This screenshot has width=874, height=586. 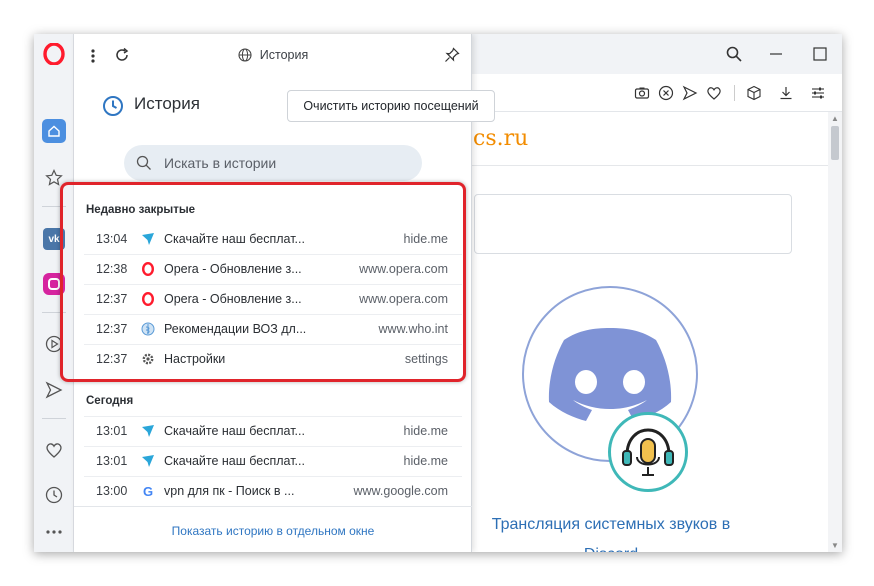 I want to click on scroll-thumb, so click(x=835, y=143).